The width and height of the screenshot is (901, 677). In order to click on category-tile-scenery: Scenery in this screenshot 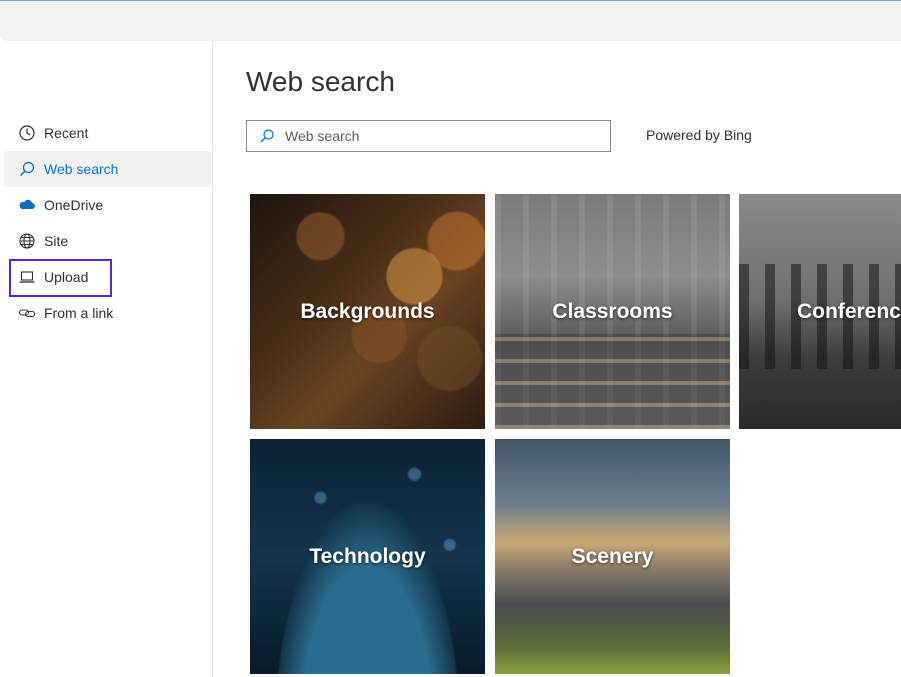, I will do `click(612, 556)`.